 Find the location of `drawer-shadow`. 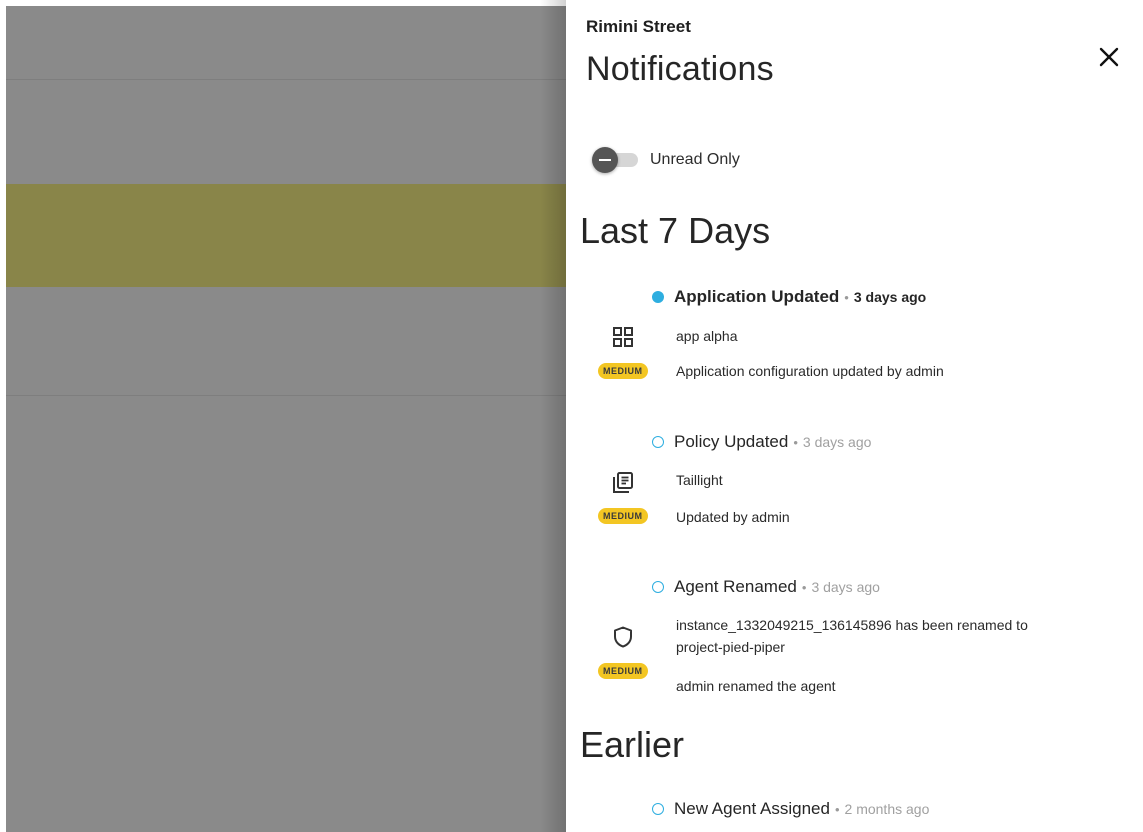

drawer-shadow is located at coordinates (553, 416).